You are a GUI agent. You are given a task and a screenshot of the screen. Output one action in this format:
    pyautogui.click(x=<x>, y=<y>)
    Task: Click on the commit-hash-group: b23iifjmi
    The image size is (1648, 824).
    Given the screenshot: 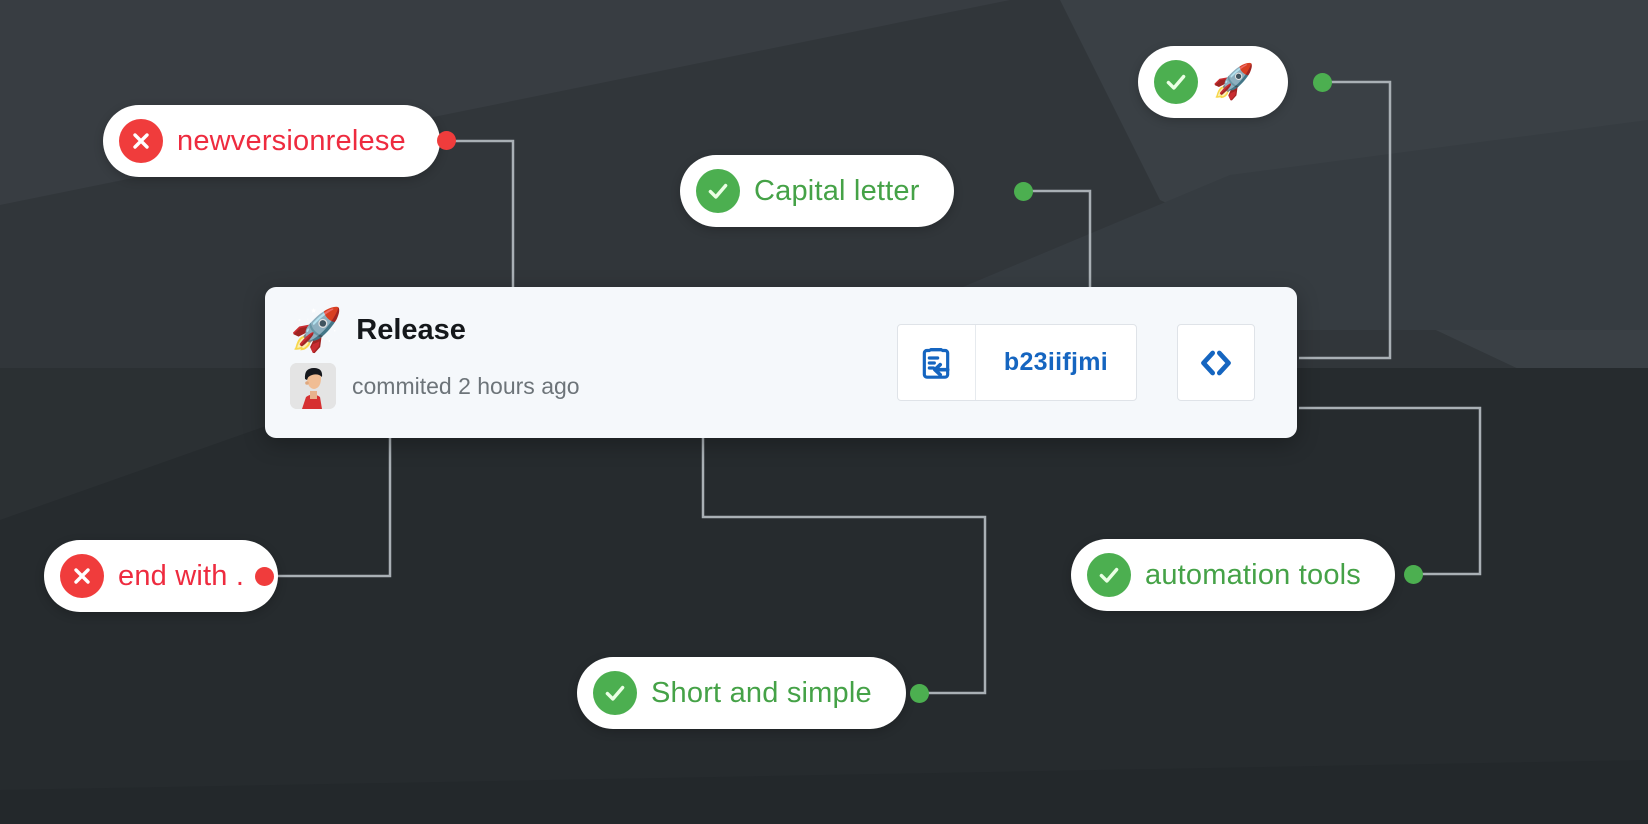 What is the action you would take?
    pyautogui.click(x=1016, y=362)
    